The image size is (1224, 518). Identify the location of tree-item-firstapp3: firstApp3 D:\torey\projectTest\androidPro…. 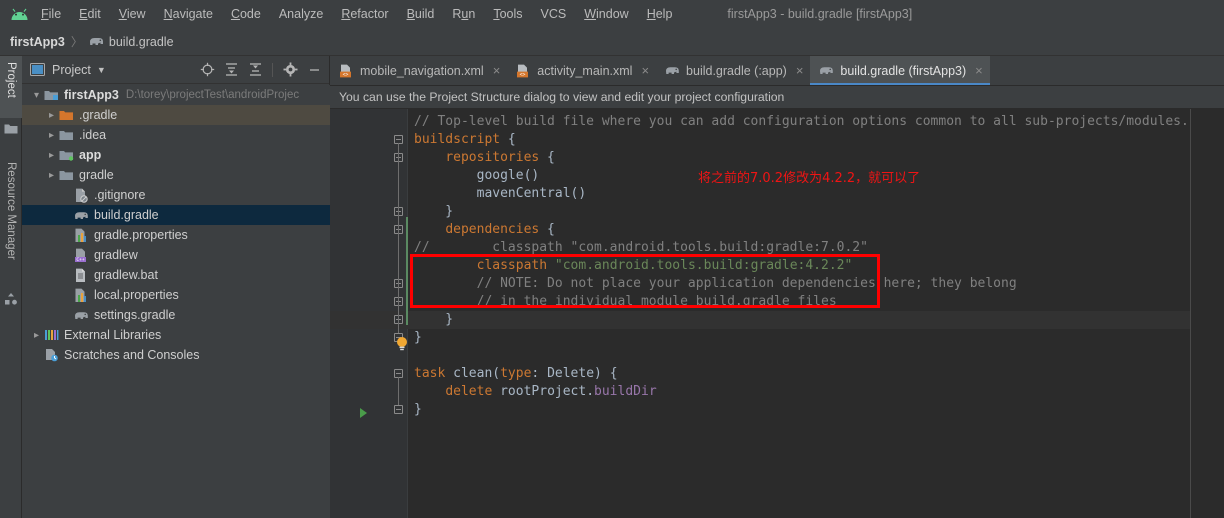
(176, 95).